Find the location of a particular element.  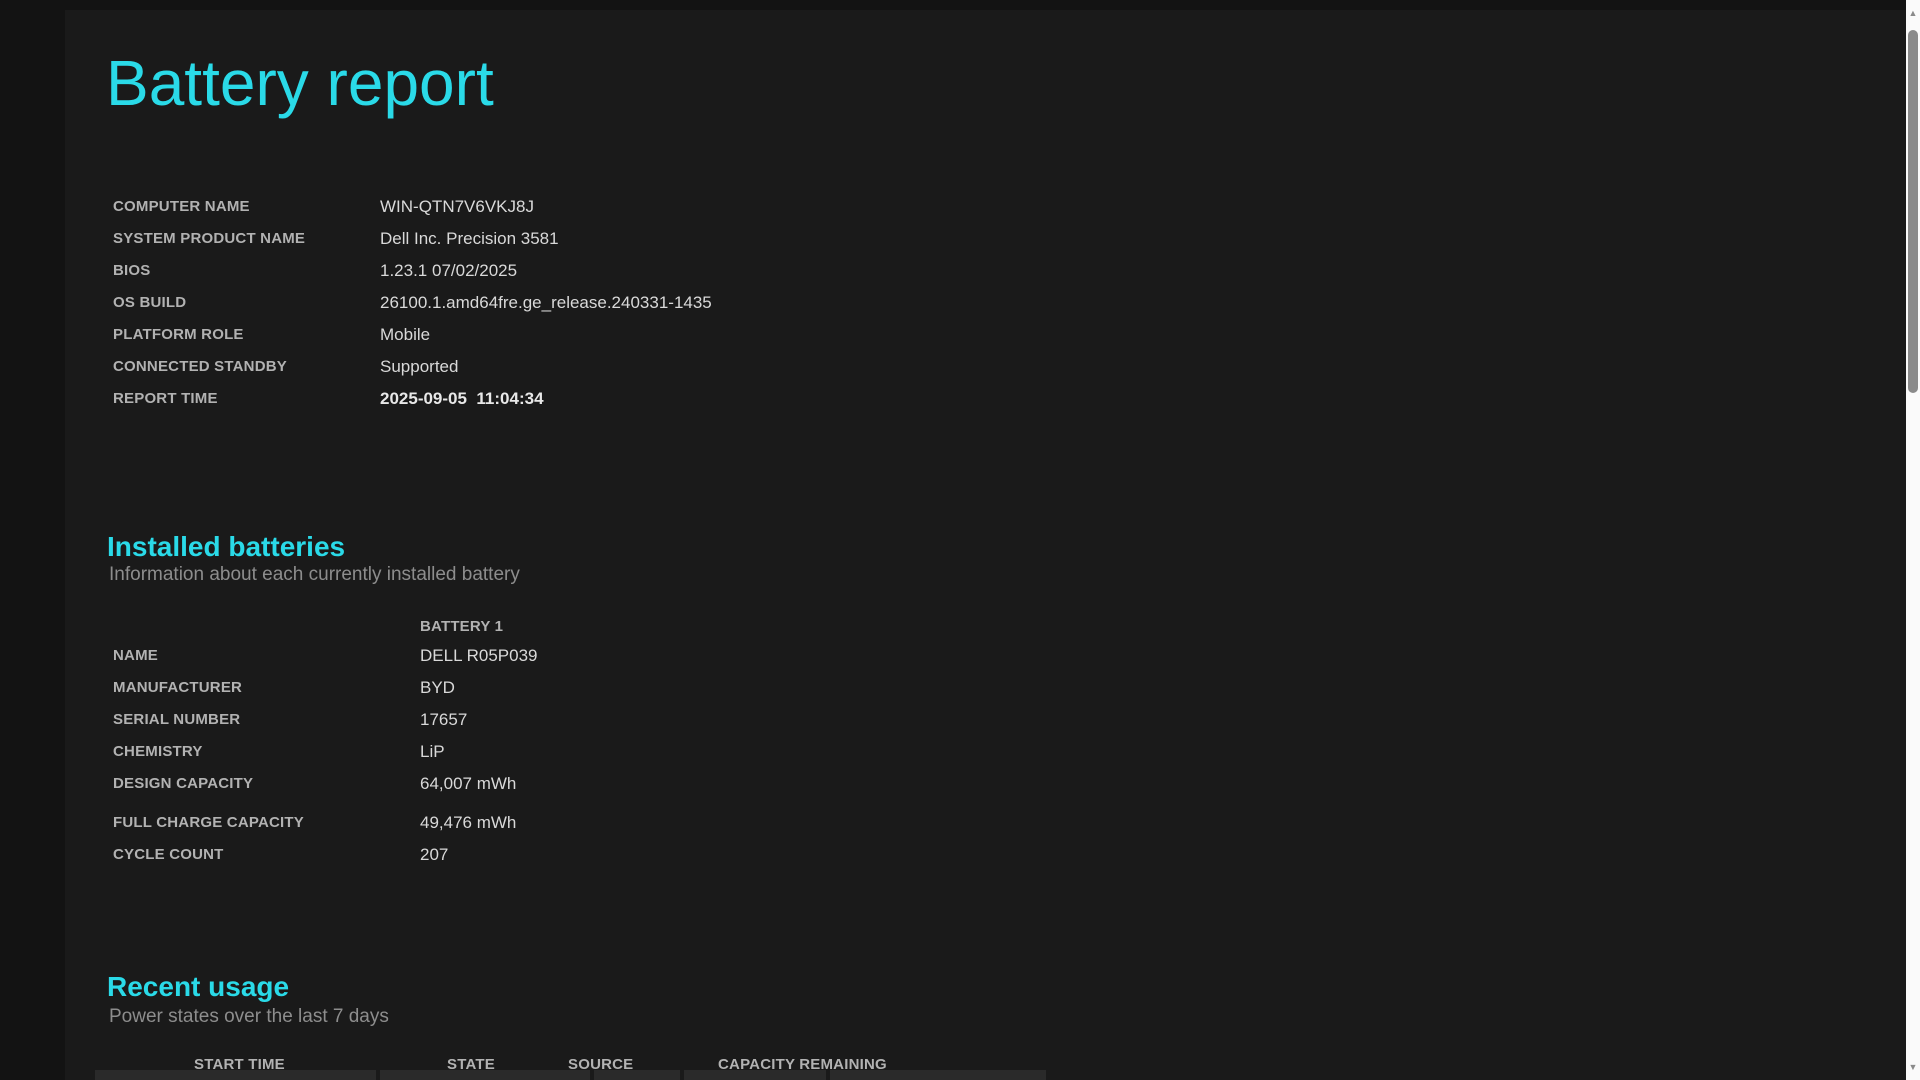

table-row: DESIGN CAPACITY 64,007 mWh is located at coordinates (550, 784).